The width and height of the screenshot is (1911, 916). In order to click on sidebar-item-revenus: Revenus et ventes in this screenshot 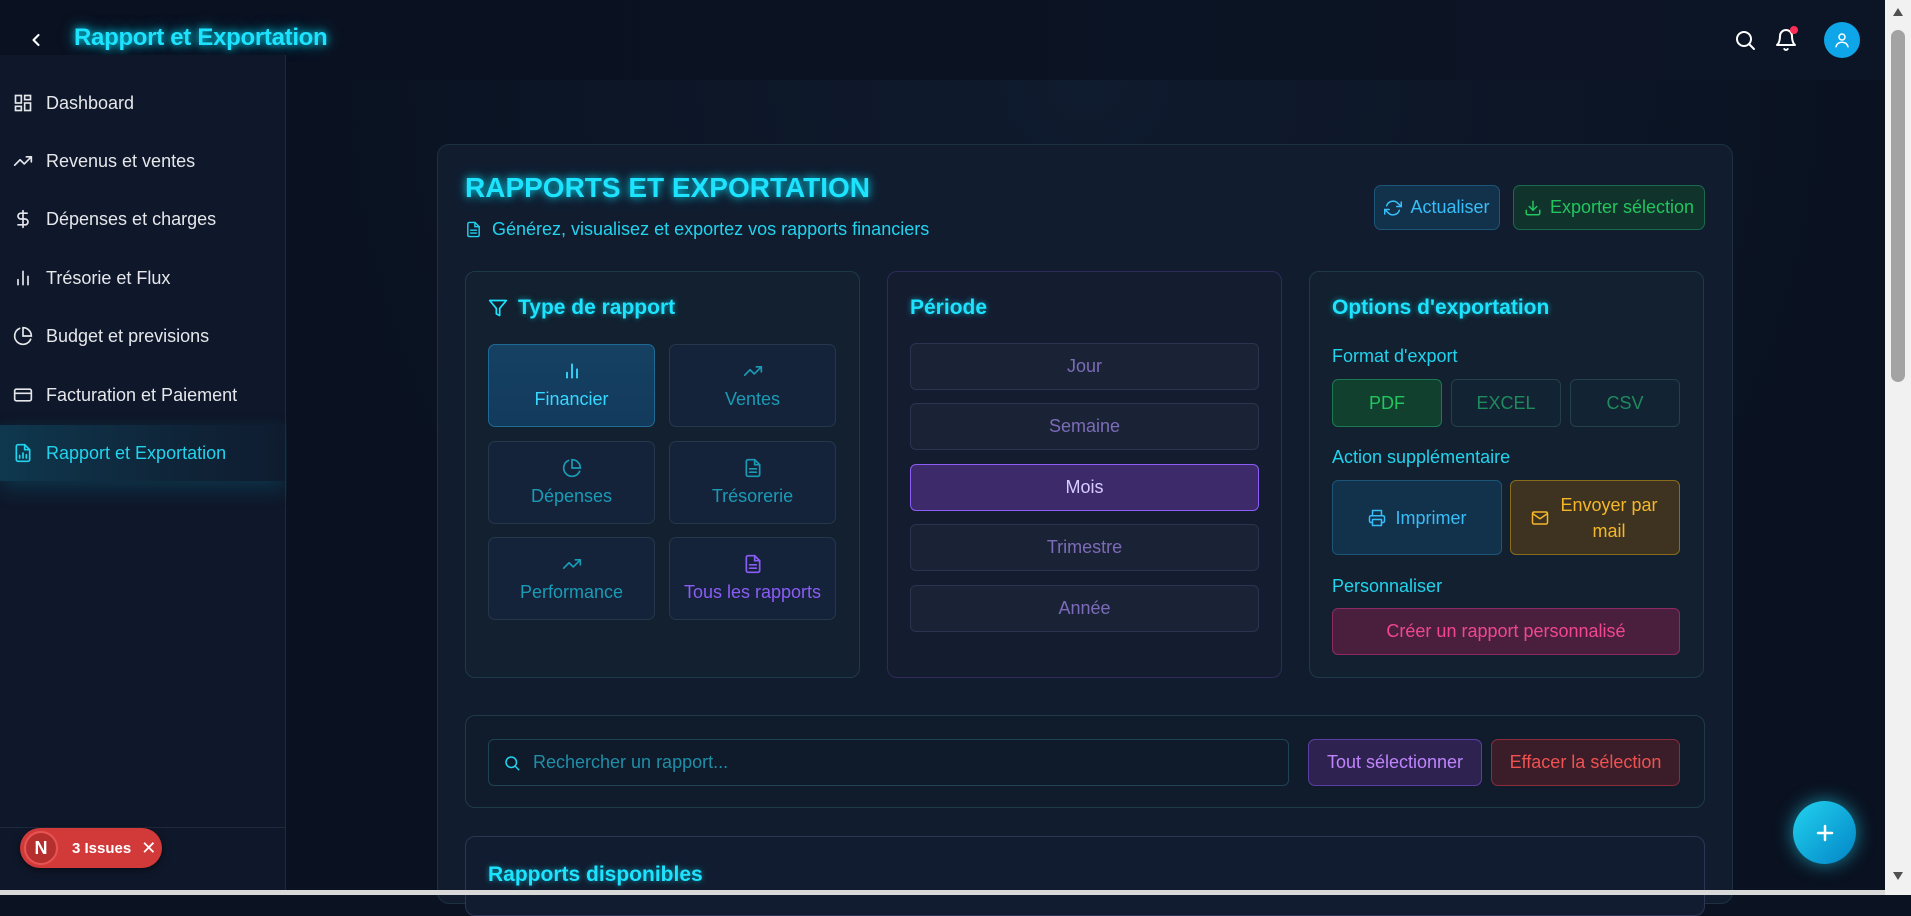, I will do `click(143, 161)`.